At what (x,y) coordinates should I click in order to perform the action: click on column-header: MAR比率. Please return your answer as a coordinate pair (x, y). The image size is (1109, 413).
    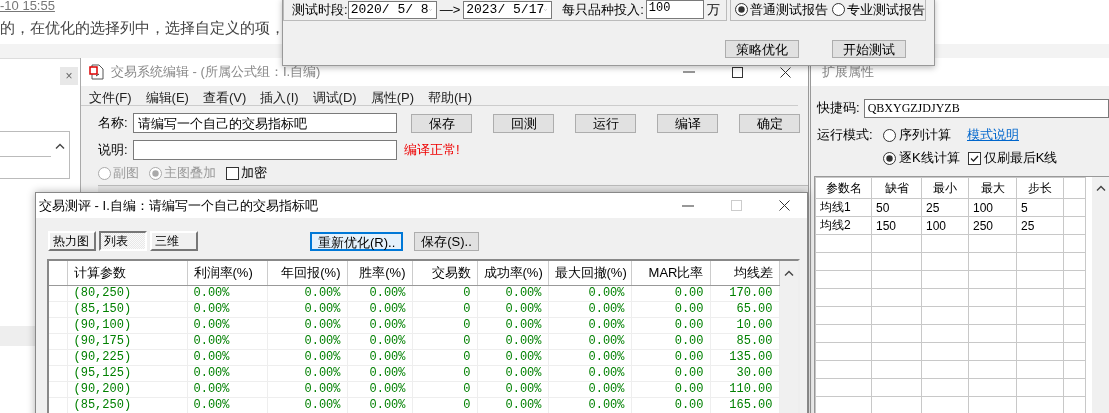
    Looking at the image, I should click on (670, 273).